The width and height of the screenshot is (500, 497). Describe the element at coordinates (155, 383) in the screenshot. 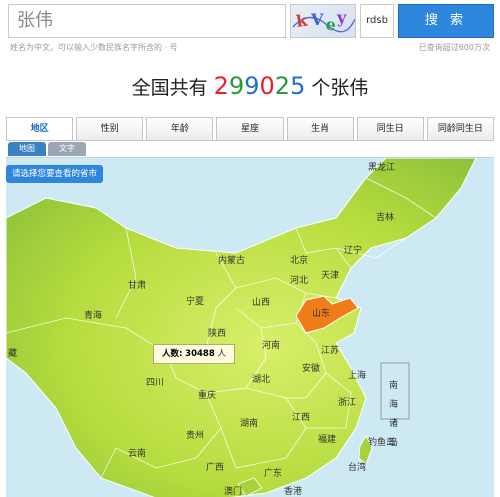

I see `label-sichuan: 四川` at that location.